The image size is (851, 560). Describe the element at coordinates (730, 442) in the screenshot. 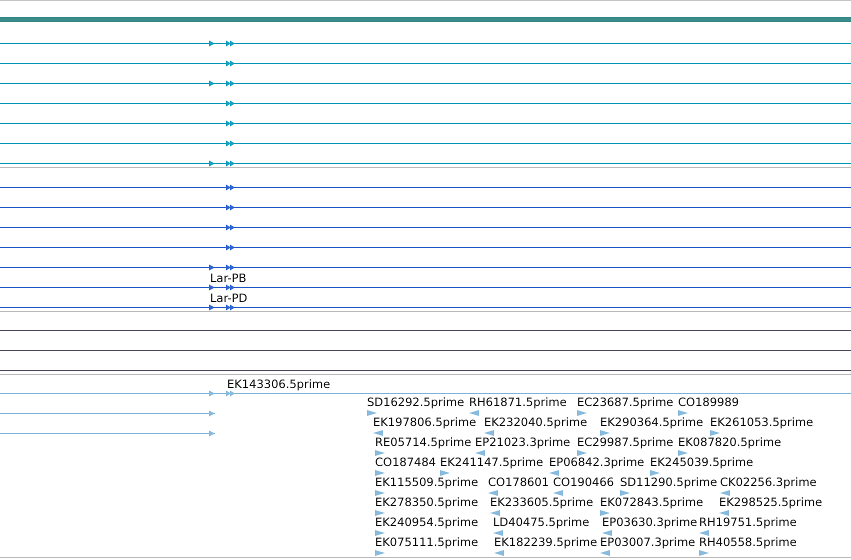

I see `read-label: EK087820.5prime` at that location.